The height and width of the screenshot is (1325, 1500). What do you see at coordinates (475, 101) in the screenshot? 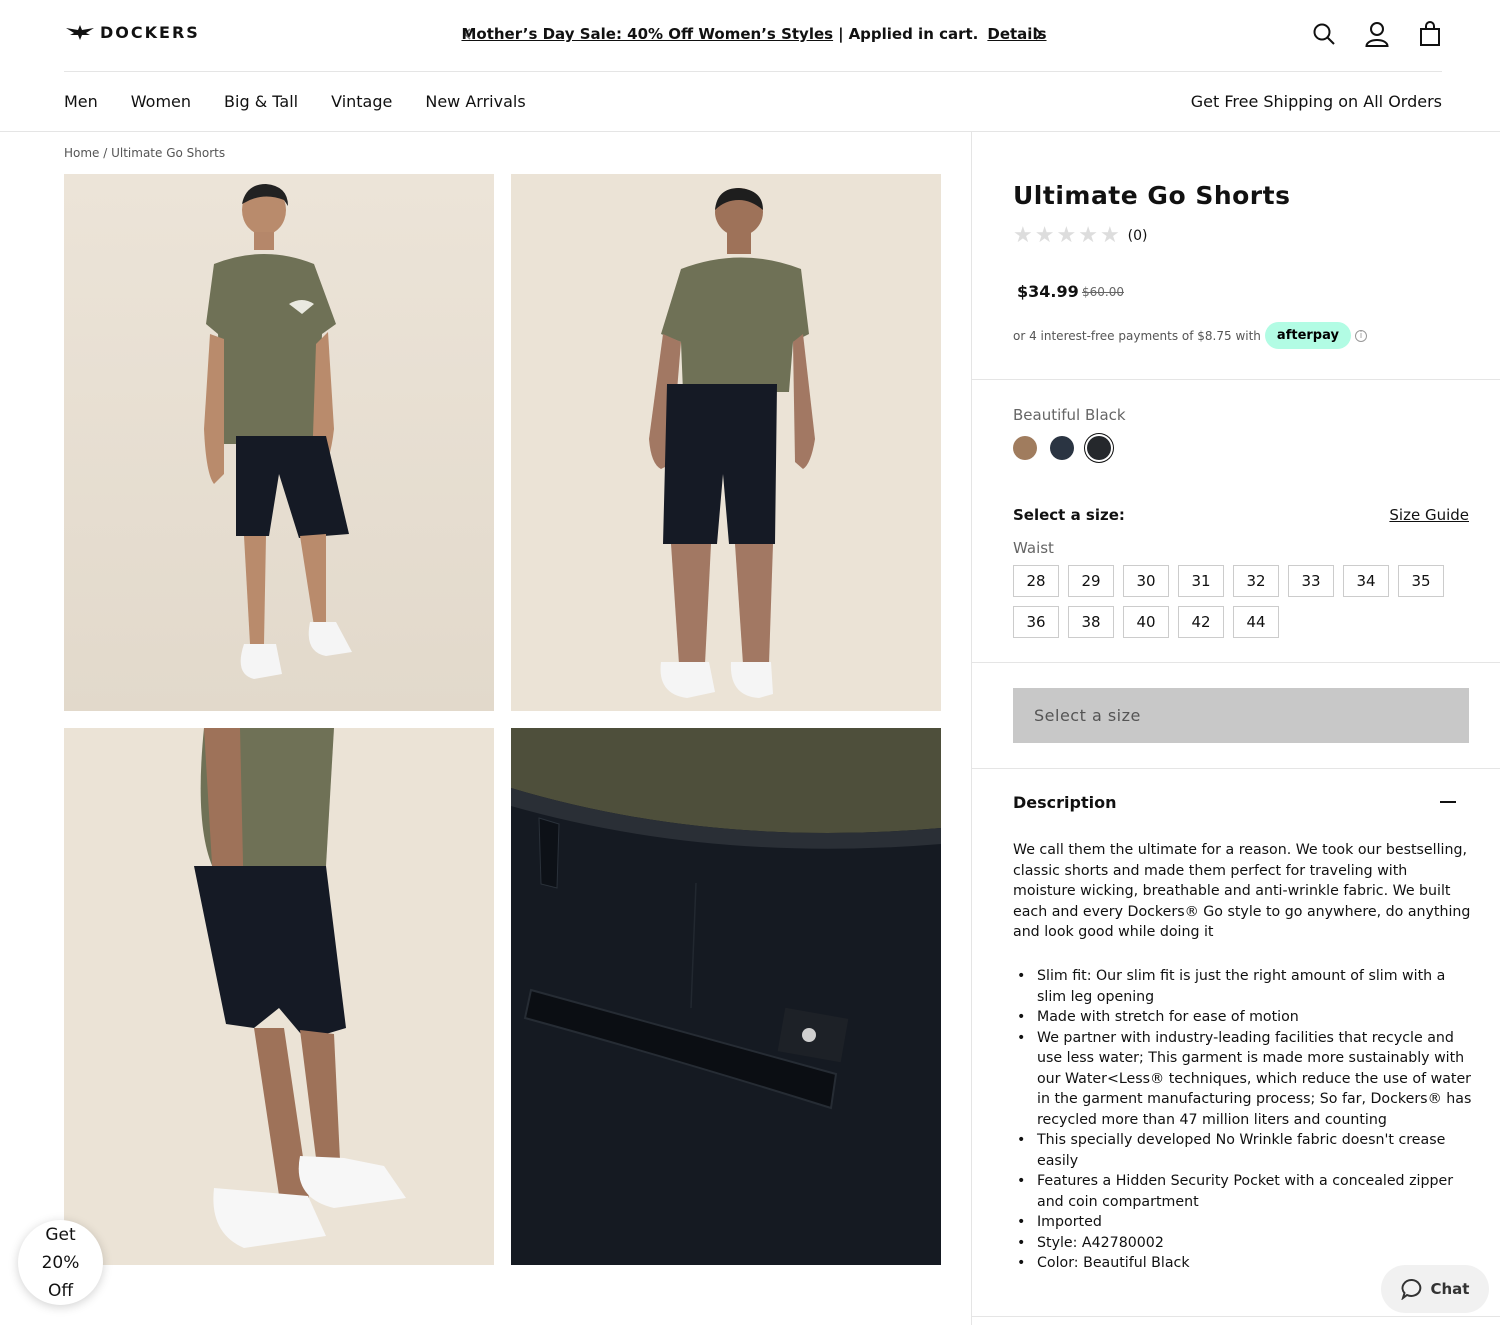
I see `nav-item-new-arrivals: New Arrivals` at bounding box center [475, 101].